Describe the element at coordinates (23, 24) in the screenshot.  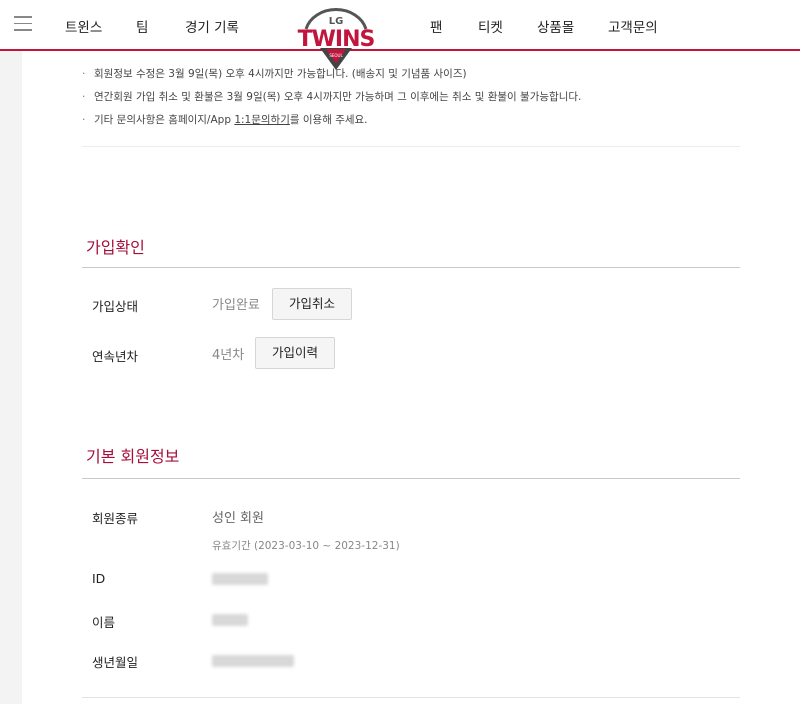
I see `hamburger-menu-icon` at that location.